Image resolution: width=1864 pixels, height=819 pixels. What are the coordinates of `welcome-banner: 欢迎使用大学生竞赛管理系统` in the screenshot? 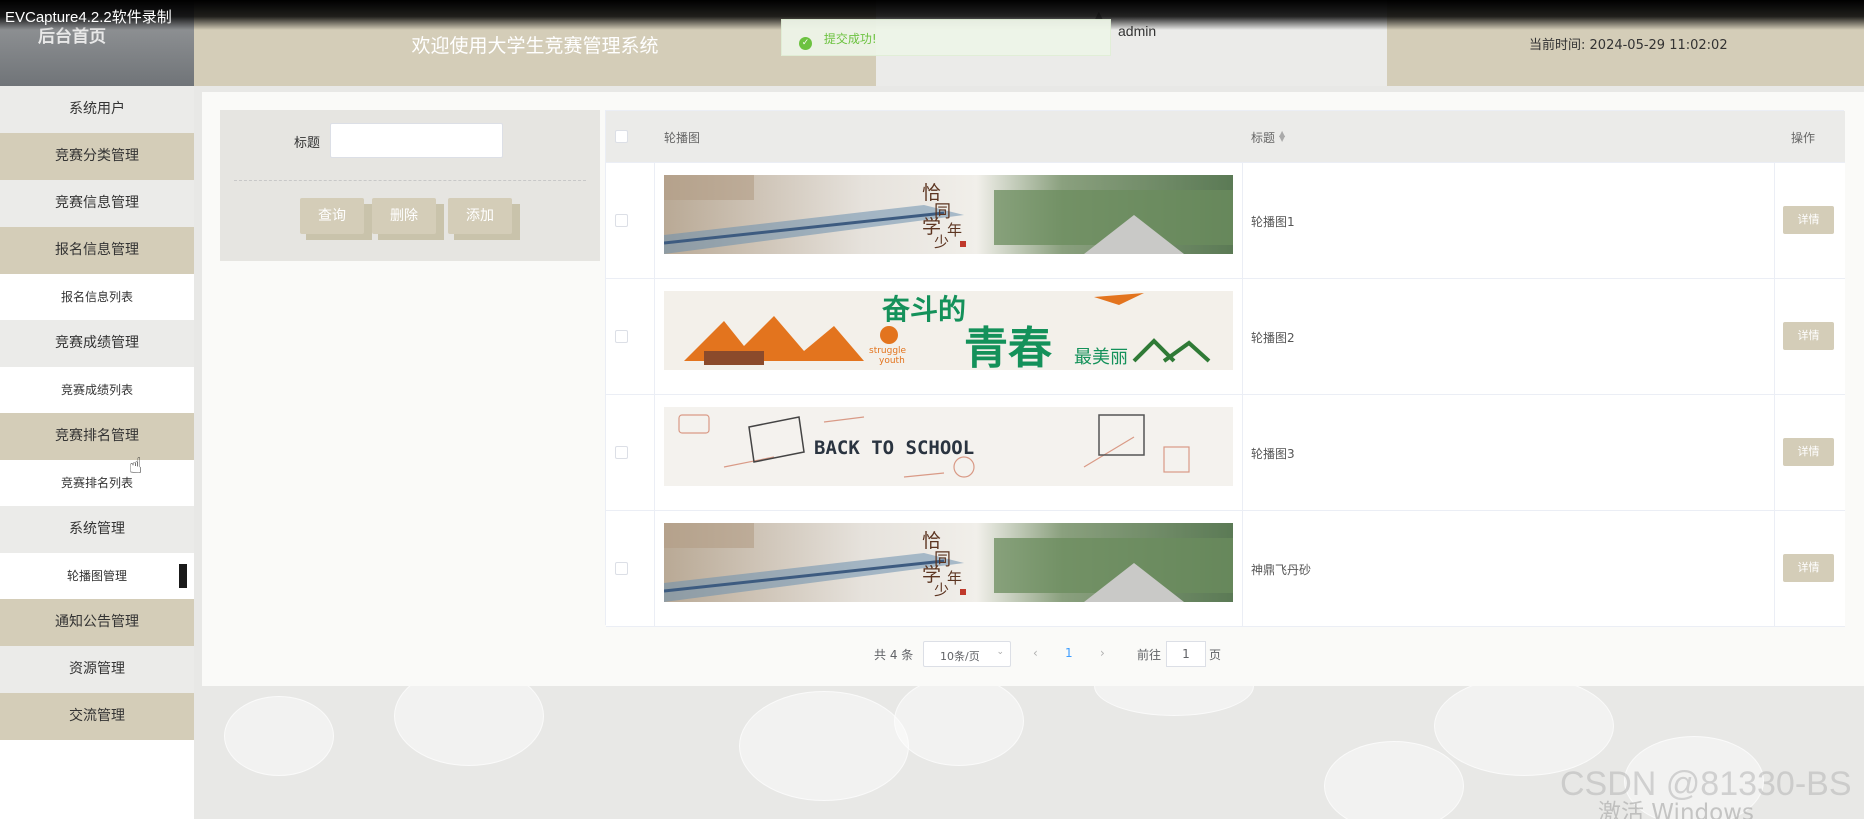 It's located at (535, 43).